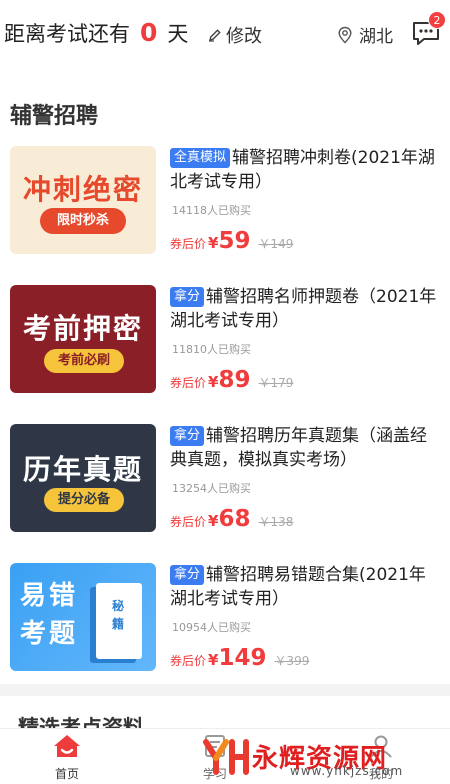 This screenshot has height=784, width=450. What do you see at coordinates (211, 210) in the screenshot?
I see `purchase-count: 14118人已购买` at bounding box center [211, 210].